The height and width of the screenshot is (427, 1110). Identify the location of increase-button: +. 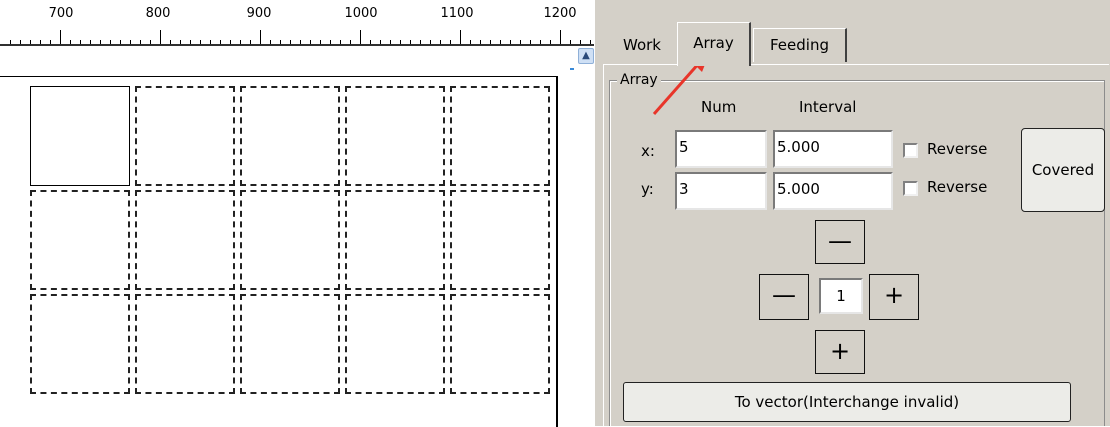
(894, 297).